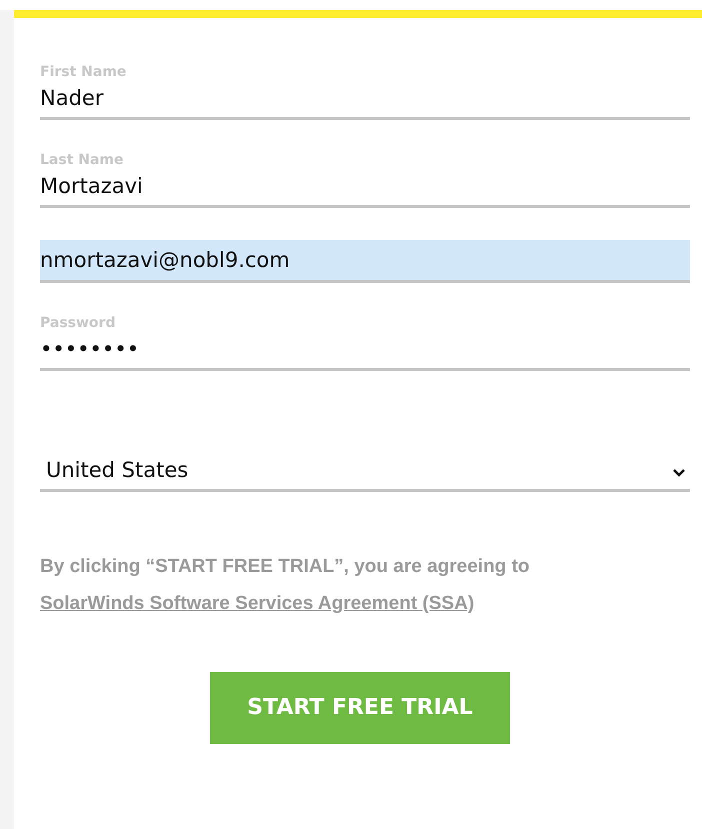  Describe the element at coordinates (679, 472) in the screenshot. I see `chevron-down-icon` at that location.